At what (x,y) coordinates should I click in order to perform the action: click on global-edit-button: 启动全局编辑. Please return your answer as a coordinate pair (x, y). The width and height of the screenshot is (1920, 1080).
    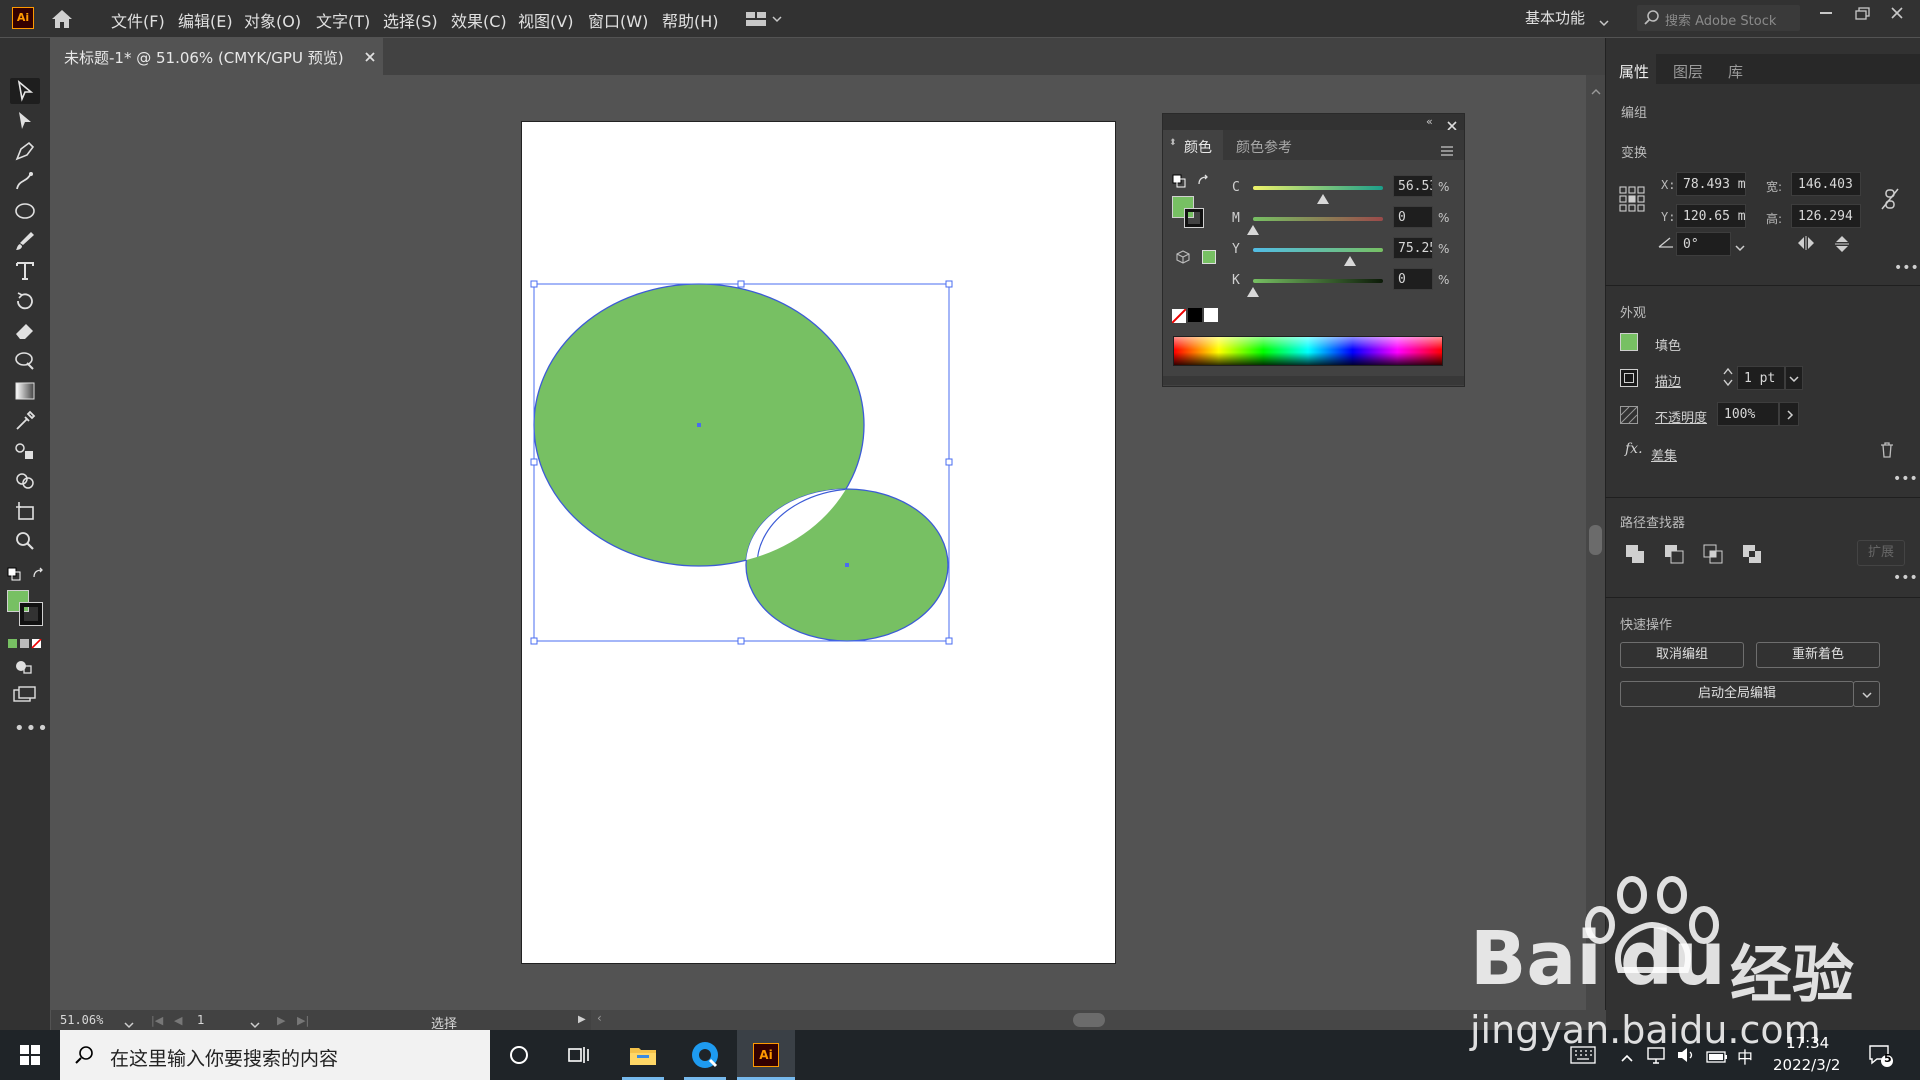
    Looking at the image, I should click on (1737, 694).